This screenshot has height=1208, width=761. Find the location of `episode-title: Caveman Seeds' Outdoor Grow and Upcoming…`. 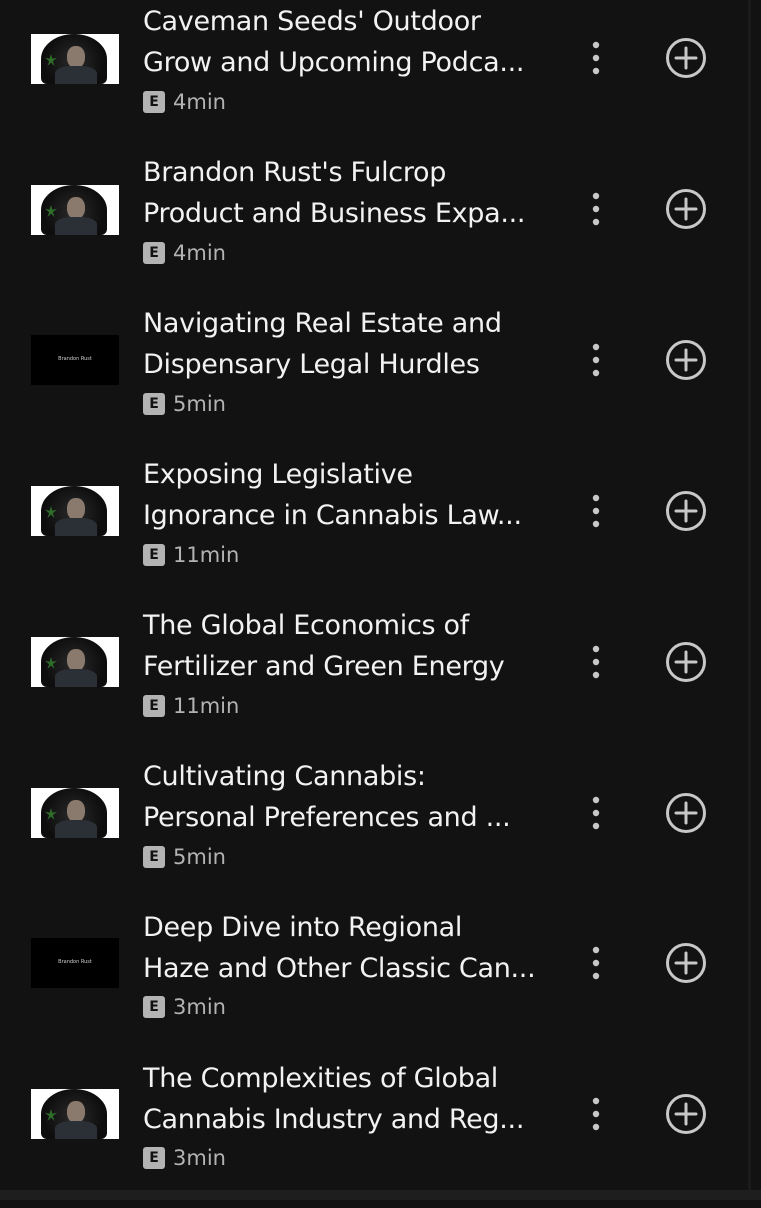

episode-title: Caveman Seeds' Outdoor Grow and Upcoming… is located at coordinates (343, 42).